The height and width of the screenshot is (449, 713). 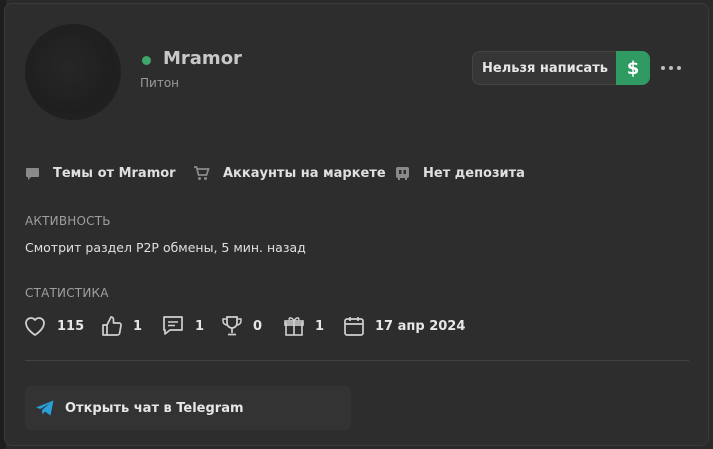 I want to click on send-money-button: $, so click(x=633, y=68).